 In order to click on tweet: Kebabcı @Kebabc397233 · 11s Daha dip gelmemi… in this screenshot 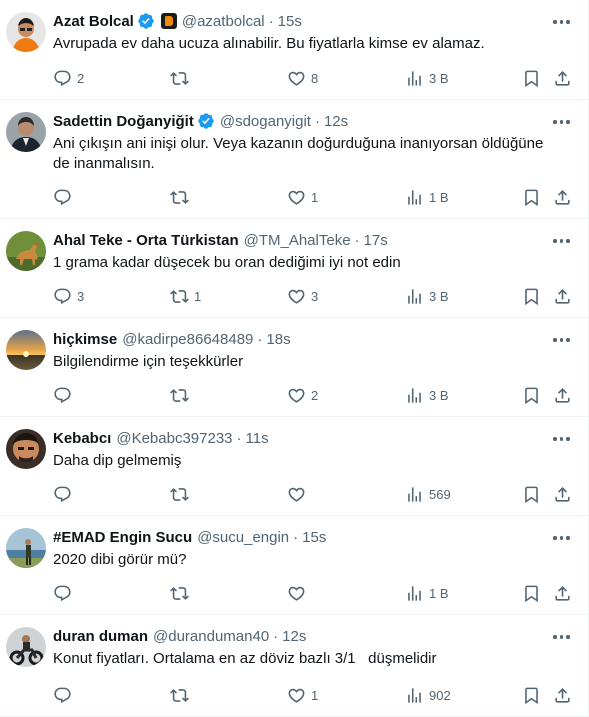, I will do `click(294, 466)`.